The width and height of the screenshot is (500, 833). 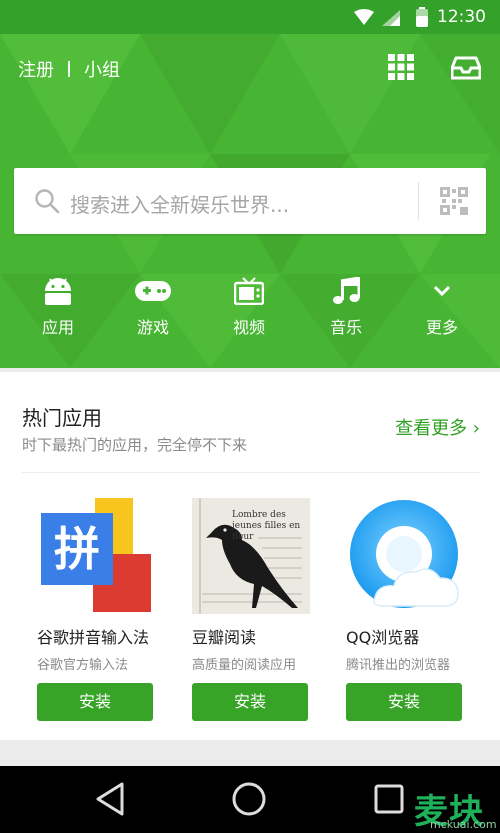 I want to click on app-icon-google-pinyin: 拼, so click(x=96, y=556).